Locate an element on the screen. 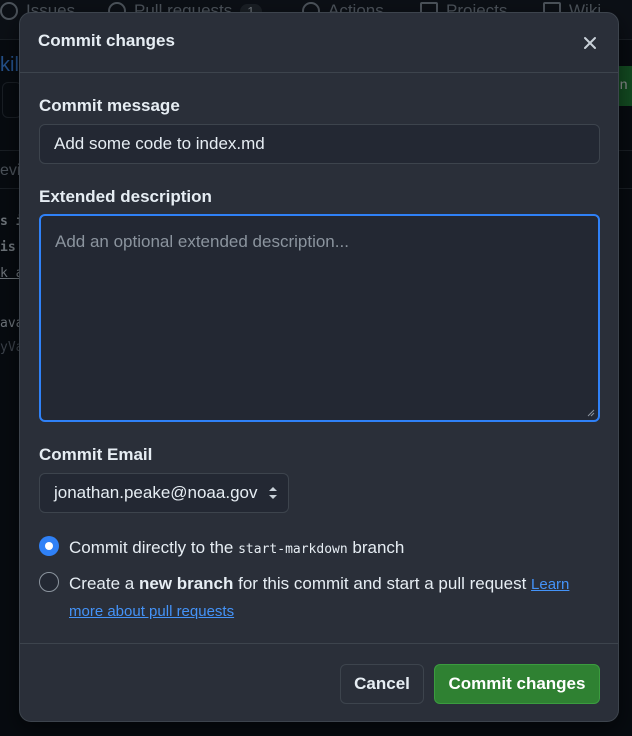 The image size is (632, 736). commit-email-label: Commit Email is located at coordinates (96, 454).